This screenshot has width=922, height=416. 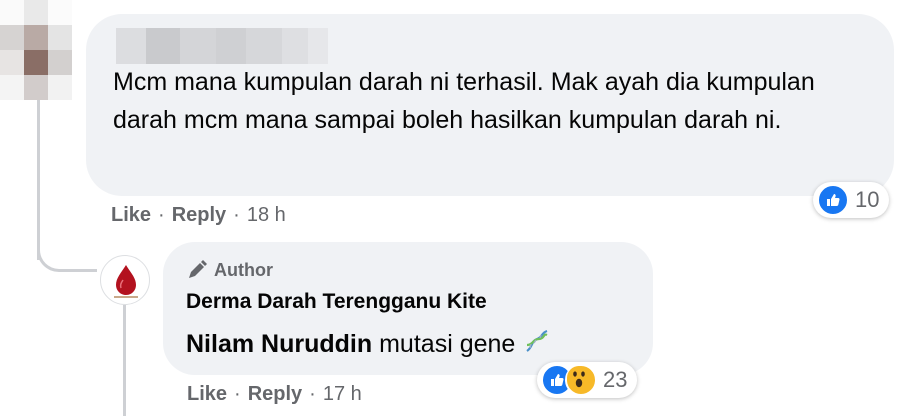 What do you see at coordinates (125, 280) in the screenshot?
I see `page-avatar` at bounding box center [125, 280].